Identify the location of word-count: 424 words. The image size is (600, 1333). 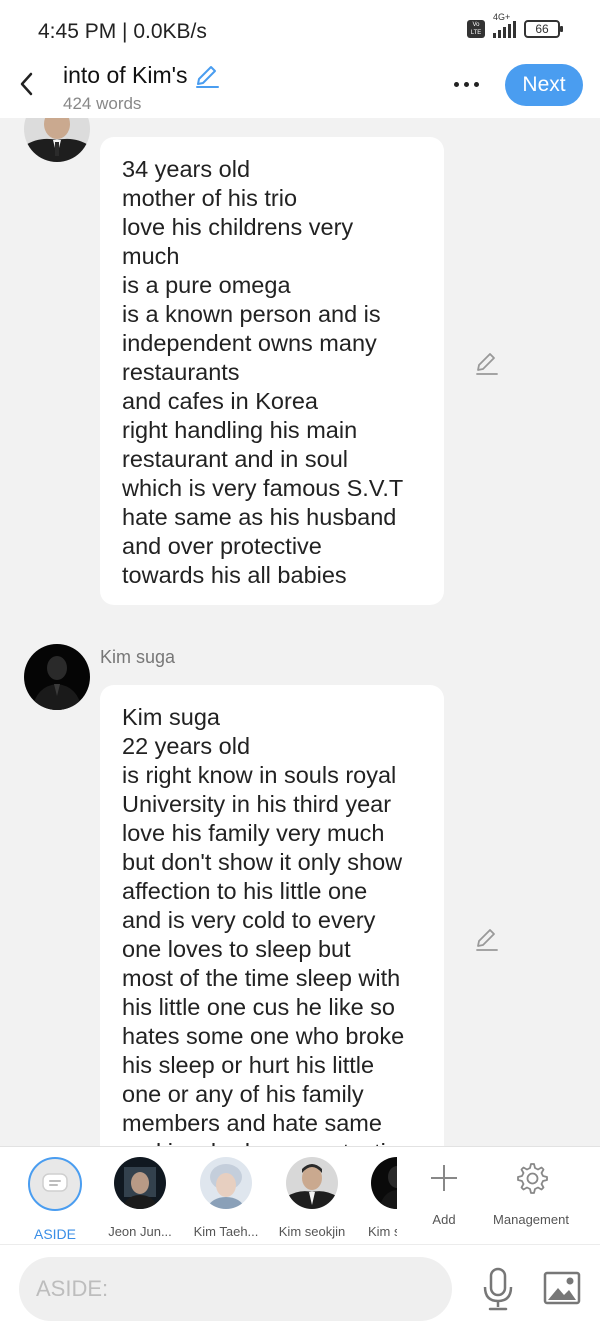
(102, 103).